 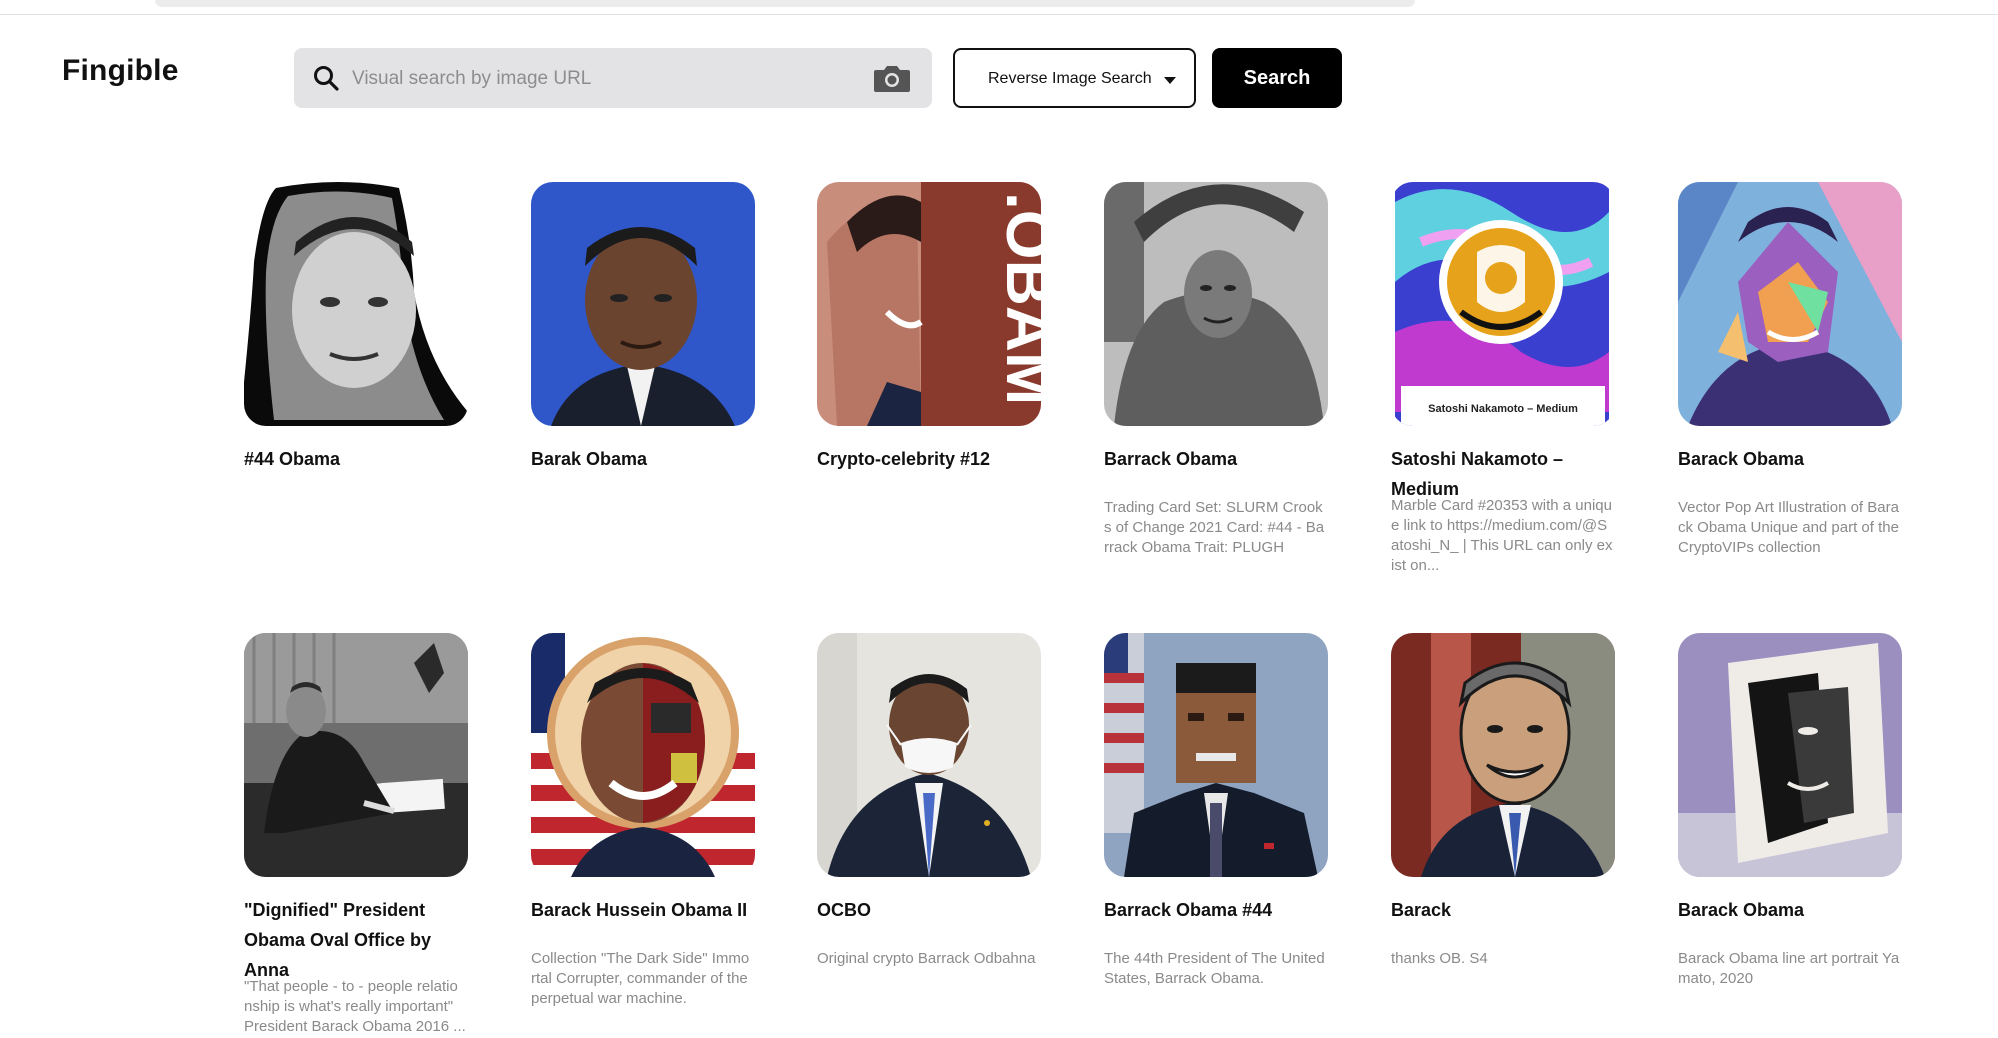 I want to click on result-title: Crypto-celebrity #12, so click(x=904, y=459).